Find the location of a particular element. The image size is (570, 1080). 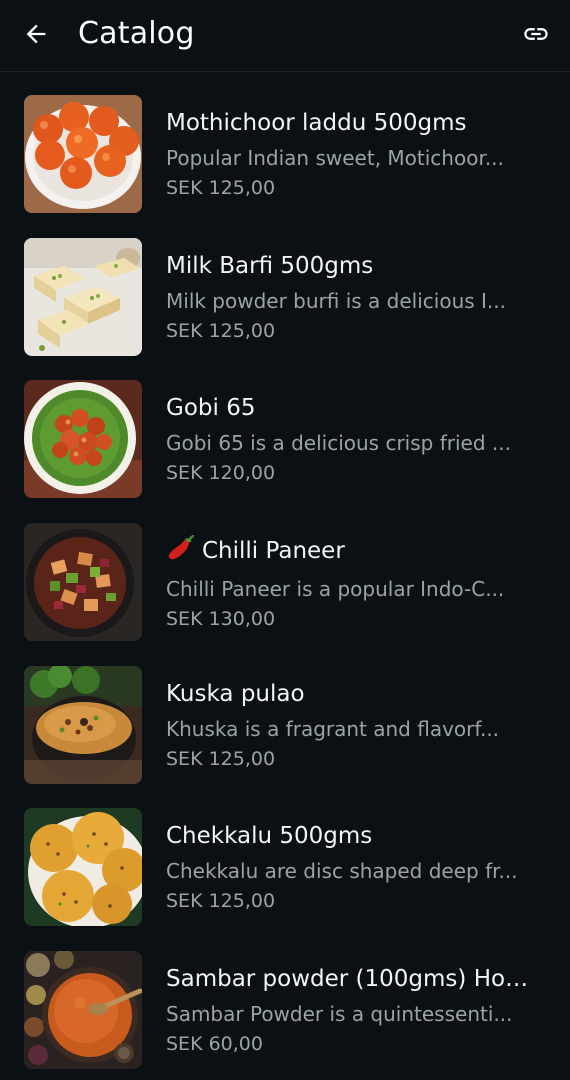

product-image-chekkalu is located at coordinates (83, 867).